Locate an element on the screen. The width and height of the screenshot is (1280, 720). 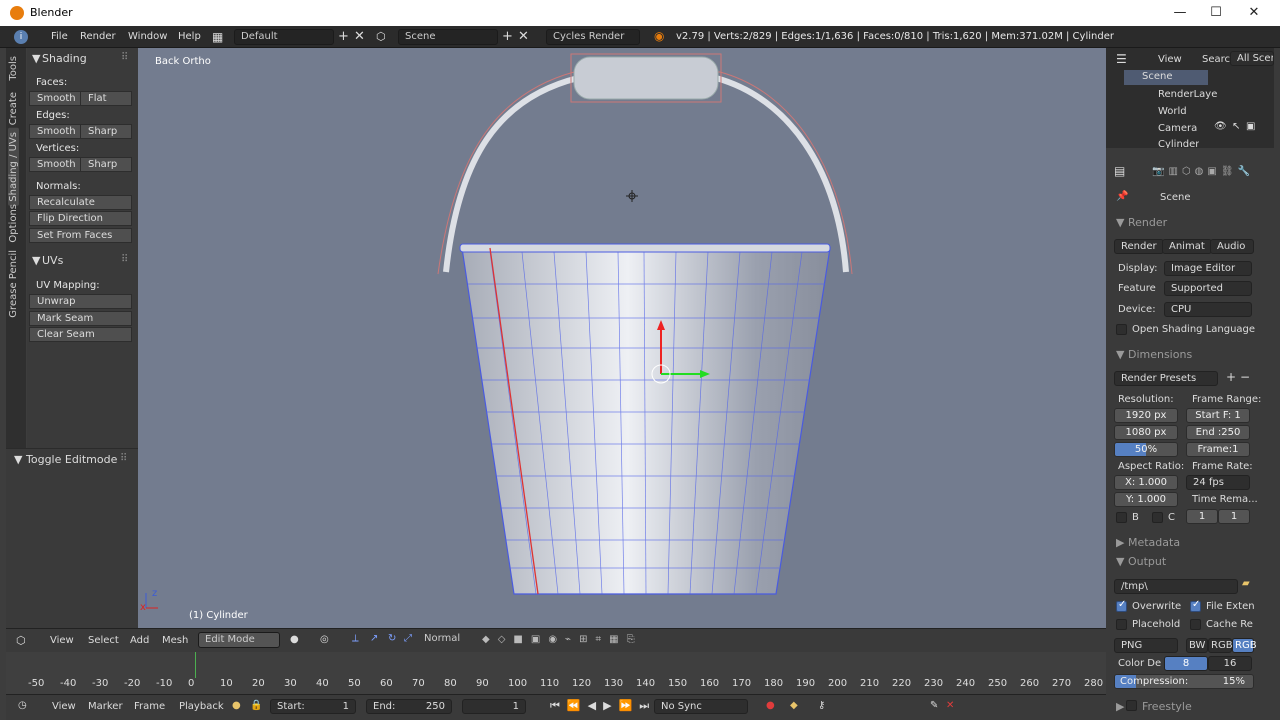
timeline-view-menu: View is located at coordinates (64, 706).